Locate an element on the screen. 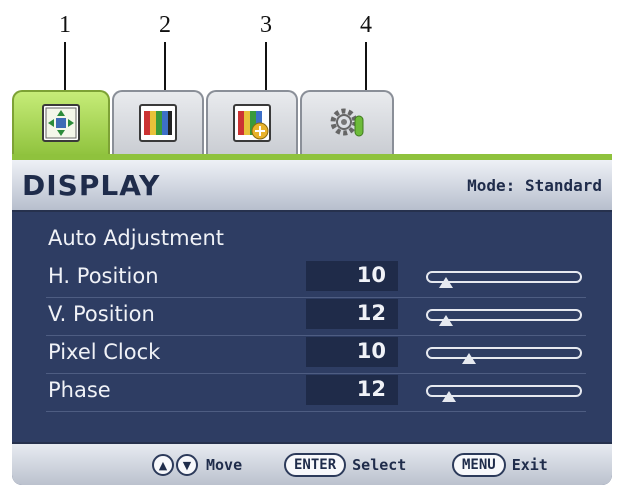  color-bars-icon is located at coordinates (158, 123).